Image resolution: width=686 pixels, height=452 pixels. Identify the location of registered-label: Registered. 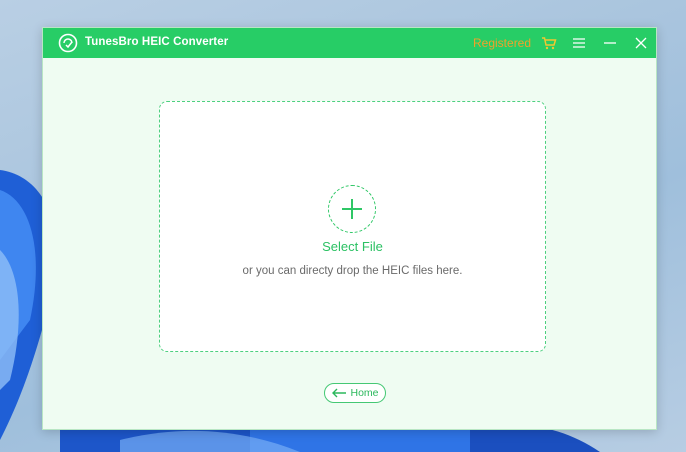
(502, 43).